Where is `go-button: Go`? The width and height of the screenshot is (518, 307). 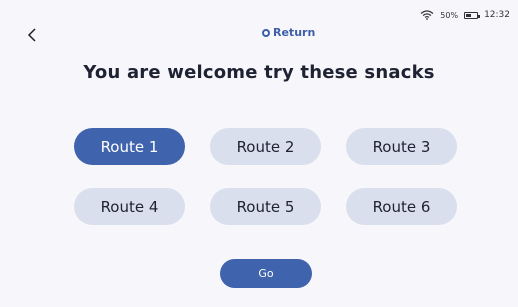 go-button: Go is located at coordinates (266, 273).